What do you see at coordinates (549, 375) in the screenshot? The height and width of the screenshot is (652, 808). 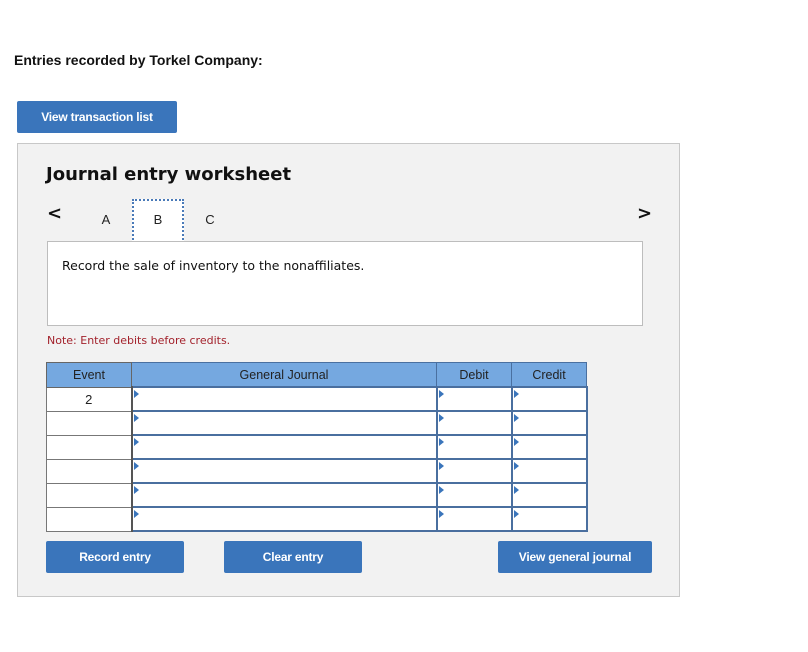 I see `header-credit: Credit` at bounding box center [549, 375].